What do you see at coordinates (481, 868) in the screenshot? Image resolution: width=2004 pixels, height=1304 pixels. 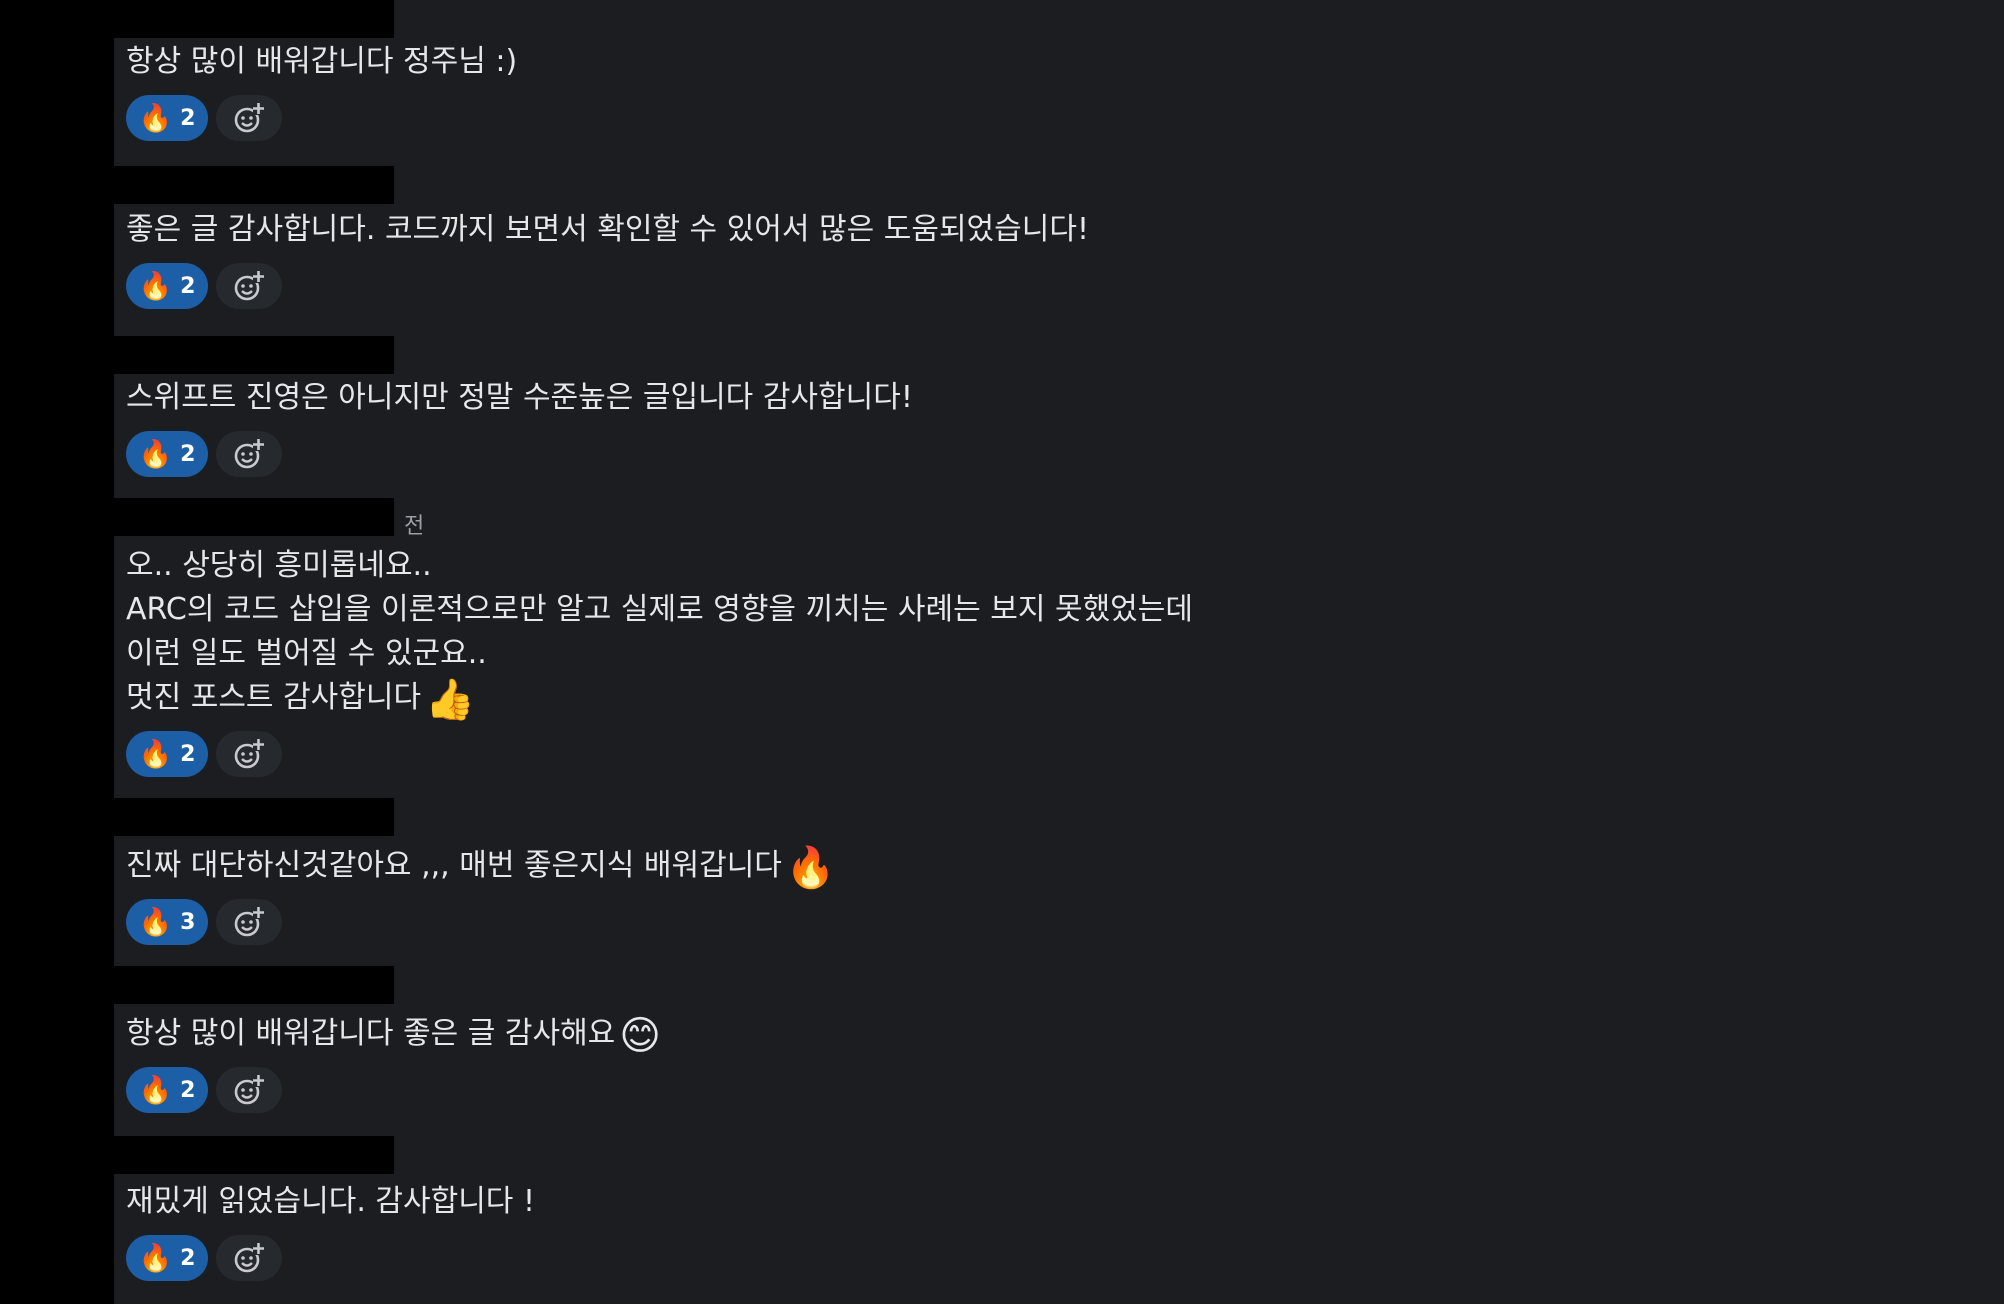 I see `comment-text: 진짜 대단하신것같아요 ,,, 매번 좋은지식 배워갑니다 🔥` at bounding box center [481, 868].